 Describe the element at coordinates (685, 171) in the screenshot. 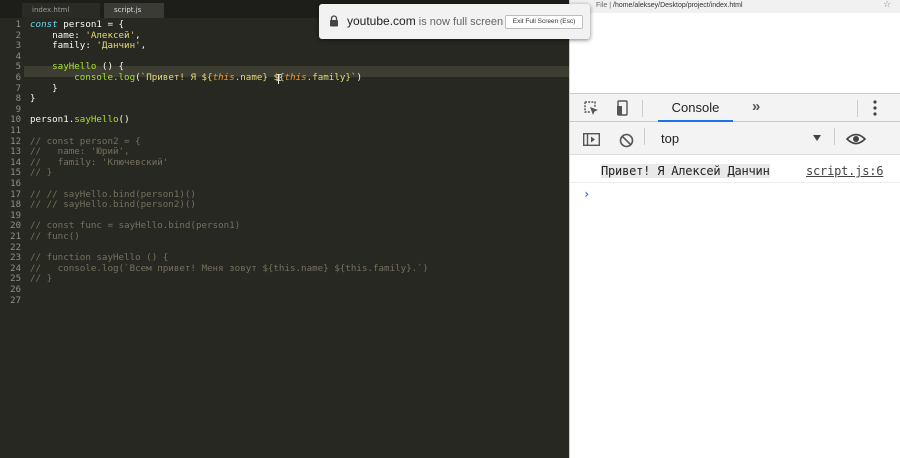

I see `console-log-message: Привет! Я Алексей Данчин` at that location.